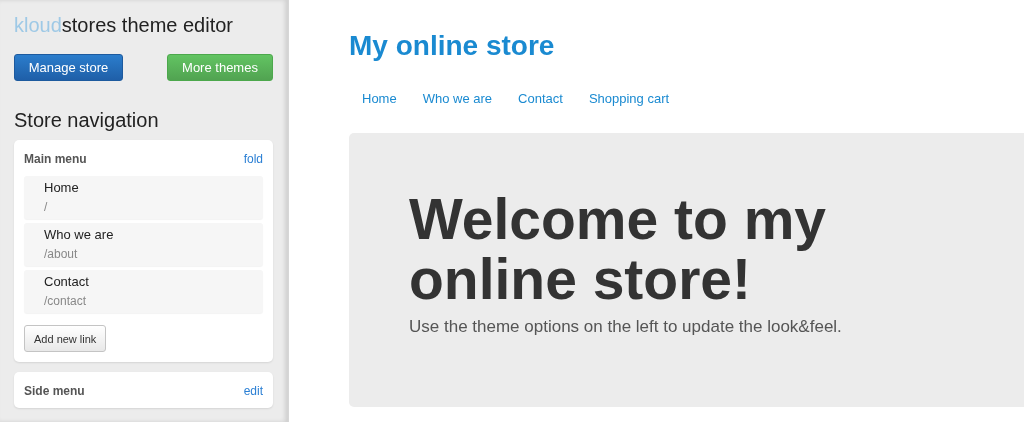 Image resolution: width=1024 pixels, height=422 pixels. I want to click on hero-heading: Welcome to my online store!, so click(618, 249).